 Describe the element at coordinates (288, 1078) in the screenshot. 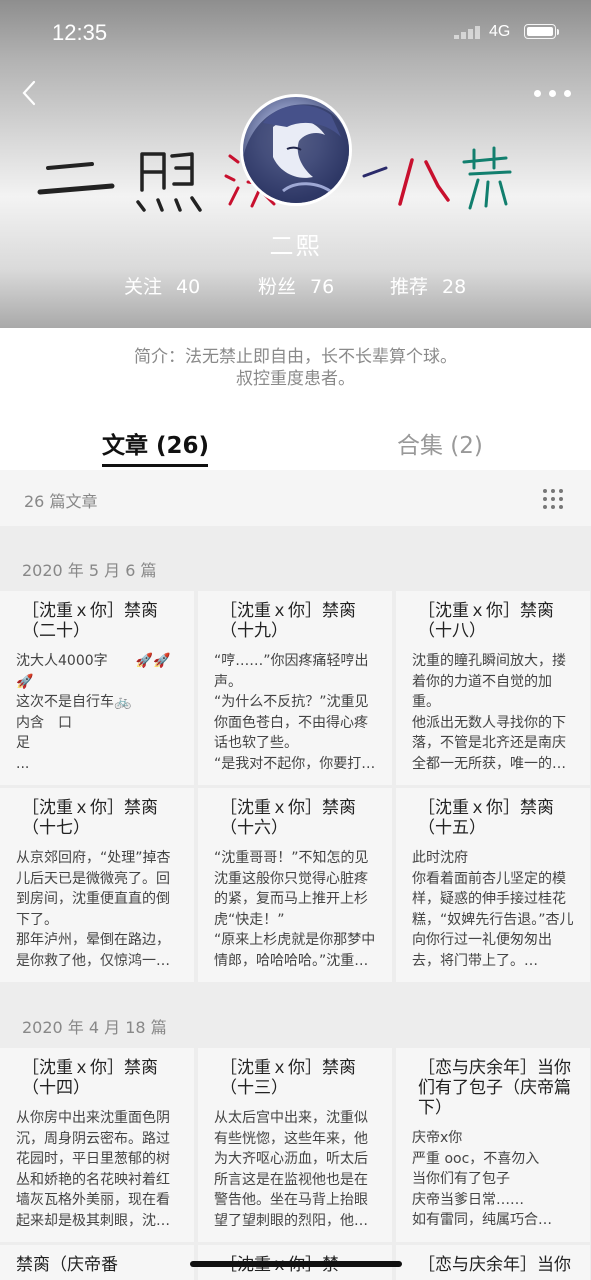

I see `article-title: ［沈重ｘ你］禁脔（十三）` at that location.